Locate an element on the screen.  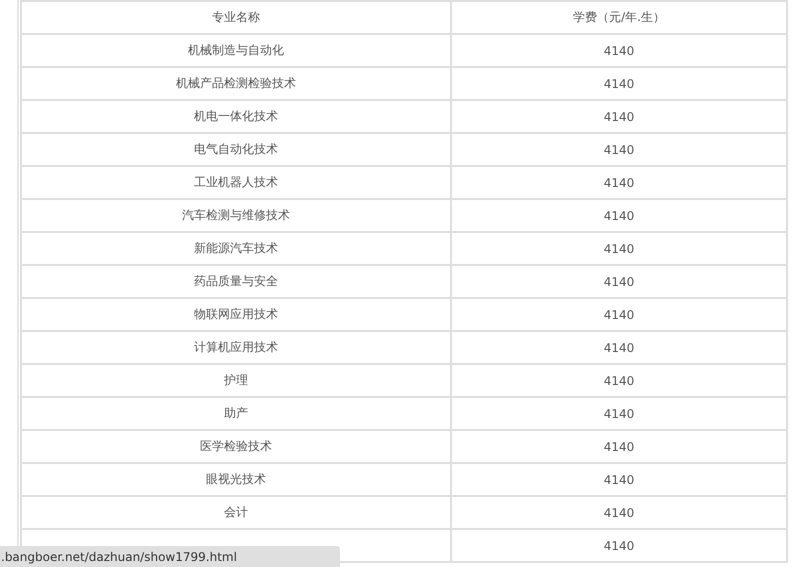
table-cell: 助产 is located at coordinates (236, 413).